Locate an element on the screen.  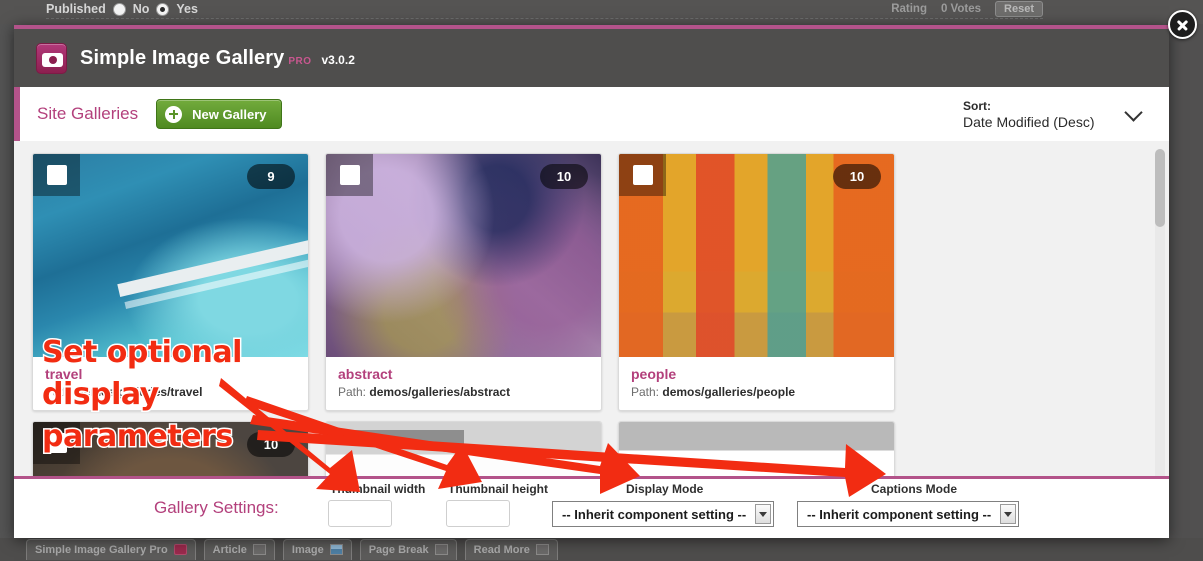
gallery-meta: travel Path: demos/galleries/travel is located at coordinates (170, 383).